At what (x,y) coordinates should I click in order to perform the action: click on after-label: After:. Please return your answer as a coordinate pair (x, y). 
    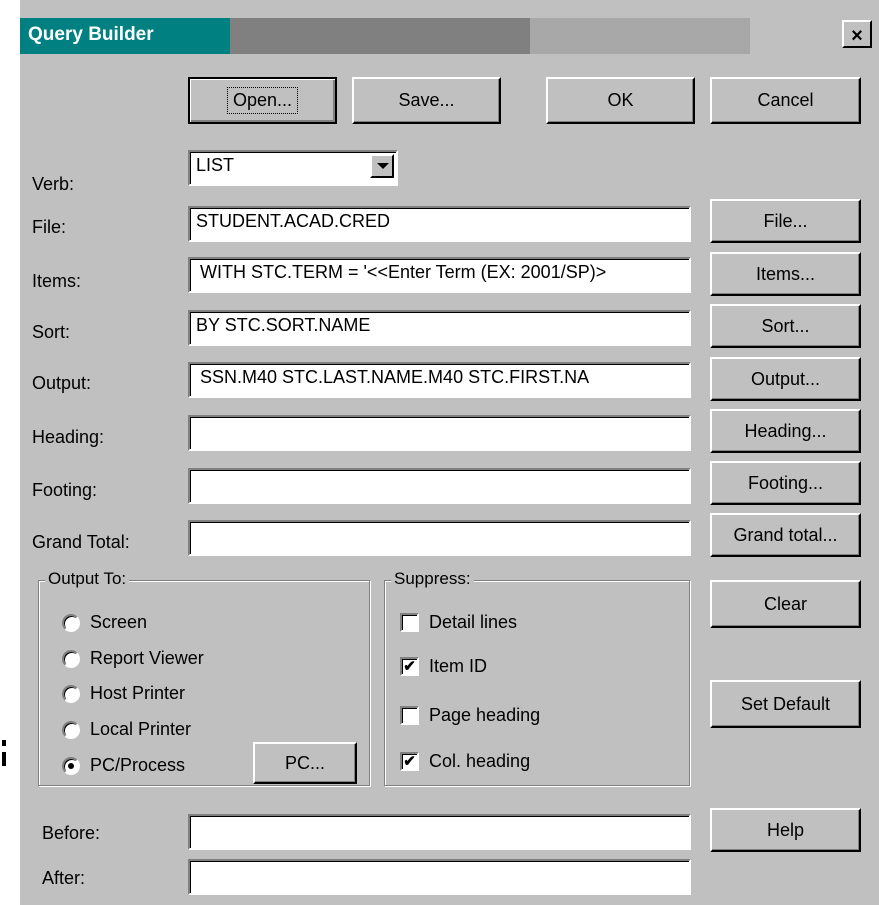
    Looking at the image, I should click on (64, 878).